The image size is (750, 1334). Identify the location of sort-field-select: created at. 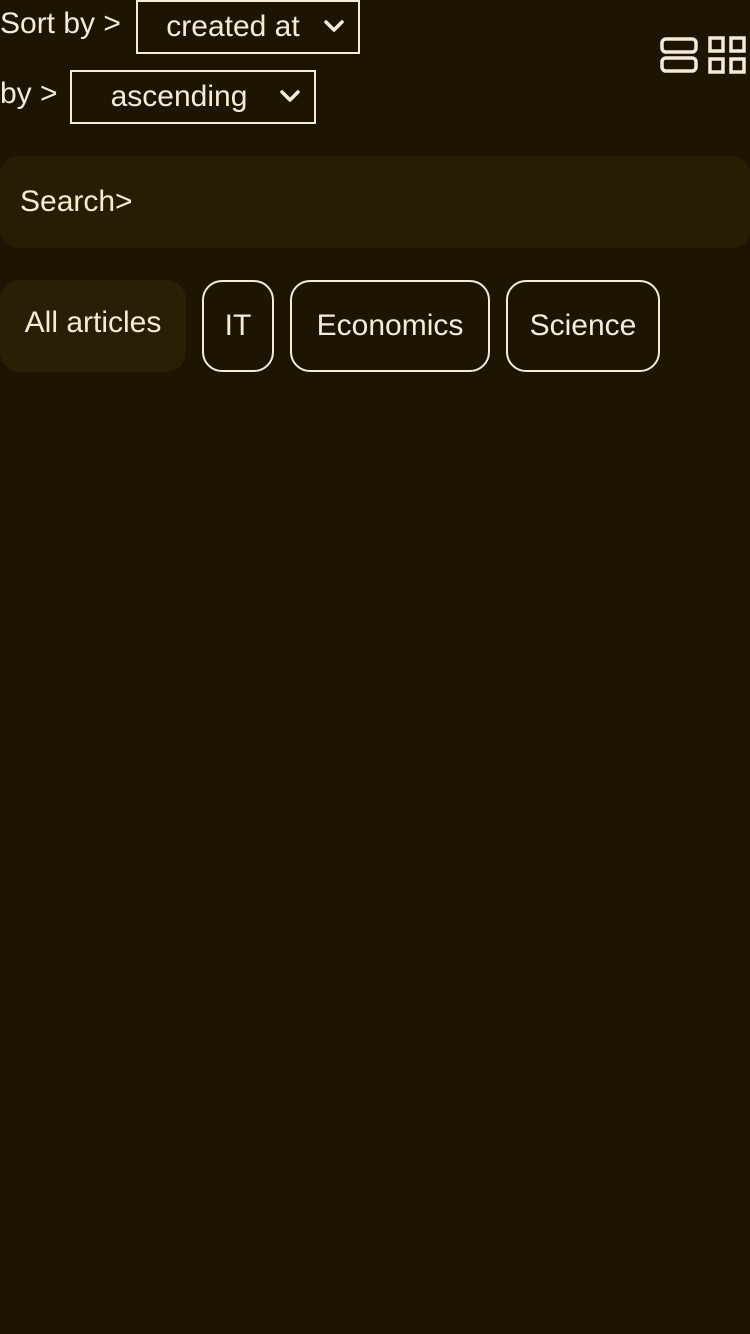
(248, 27).